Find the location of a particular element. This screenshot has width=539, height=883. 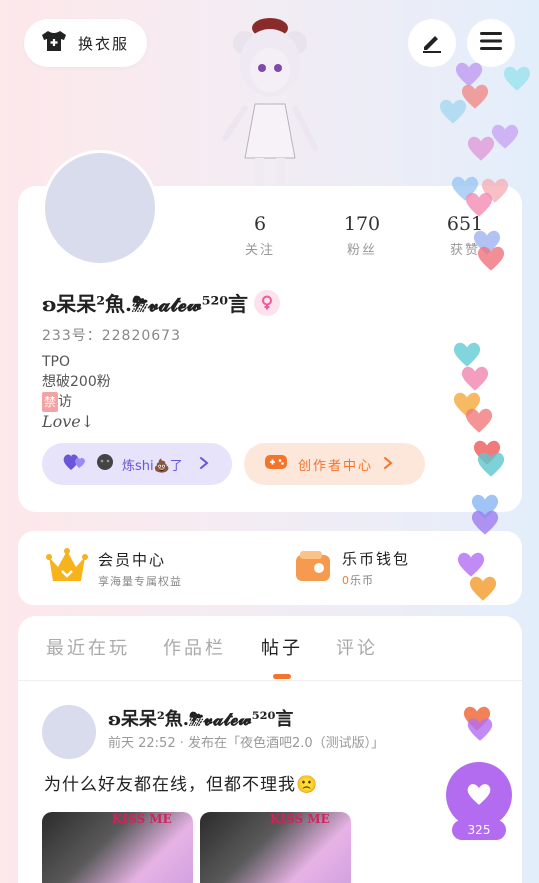

bio-line: 想破200粉 is located at coordinates (76, 382).